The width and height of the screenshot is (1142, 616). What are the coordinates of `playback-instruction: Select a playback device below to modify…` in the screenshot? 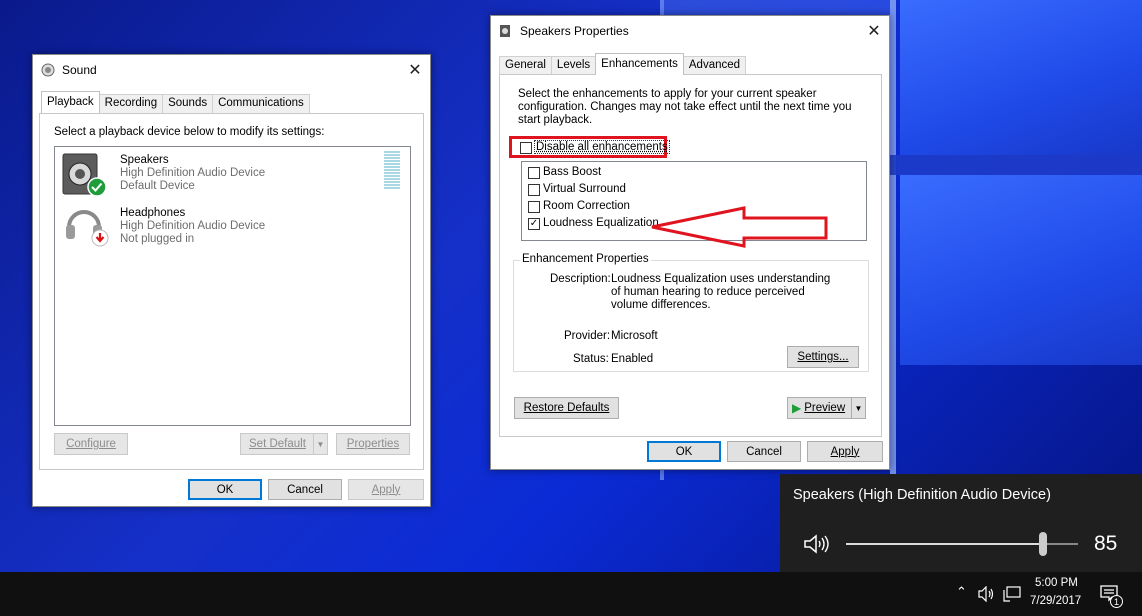 It's located at (189, 132).